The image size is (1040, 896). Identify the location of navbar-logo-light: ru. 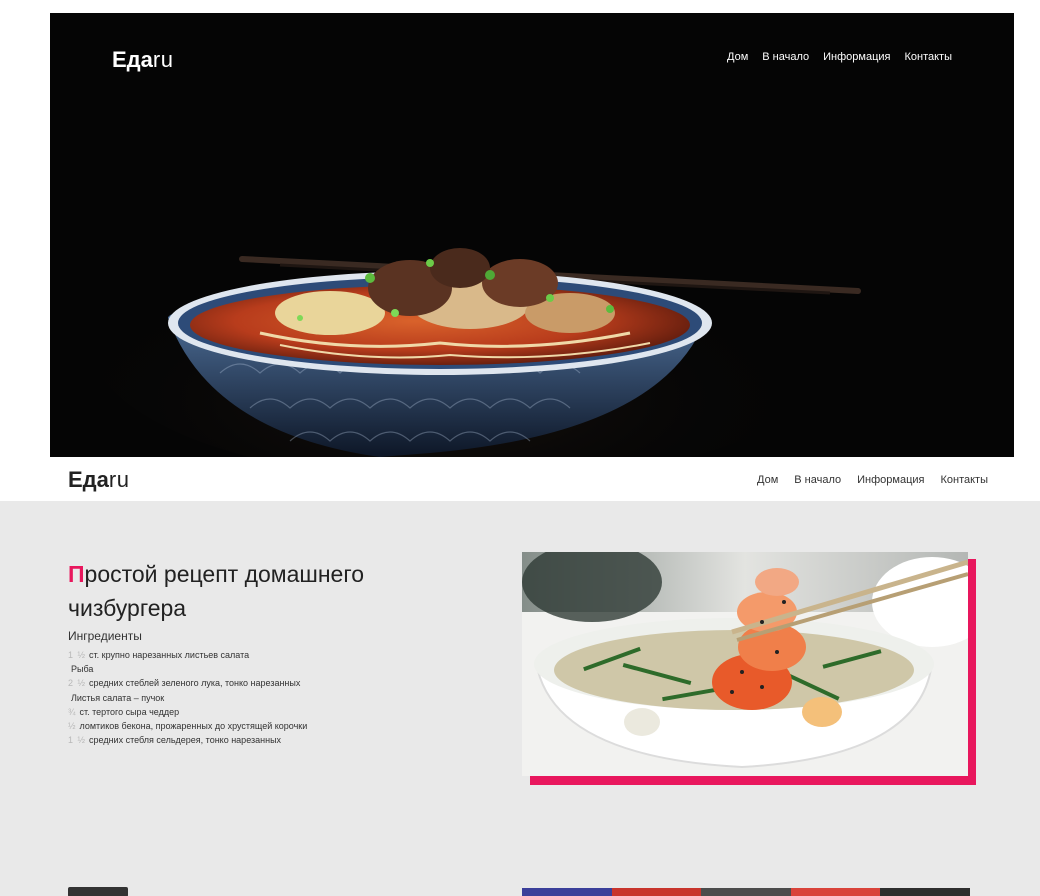
(119, 479).